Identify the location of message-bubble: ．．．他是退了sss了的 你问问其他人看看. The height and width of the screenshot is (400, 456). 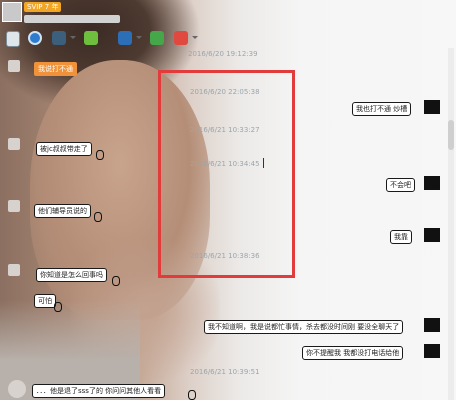
(99, 391).